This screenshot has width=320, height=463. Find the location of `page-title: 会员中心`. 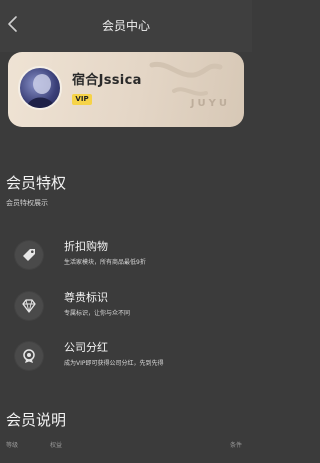

page-title: 会员中心 is located at coordinates (125, 26).